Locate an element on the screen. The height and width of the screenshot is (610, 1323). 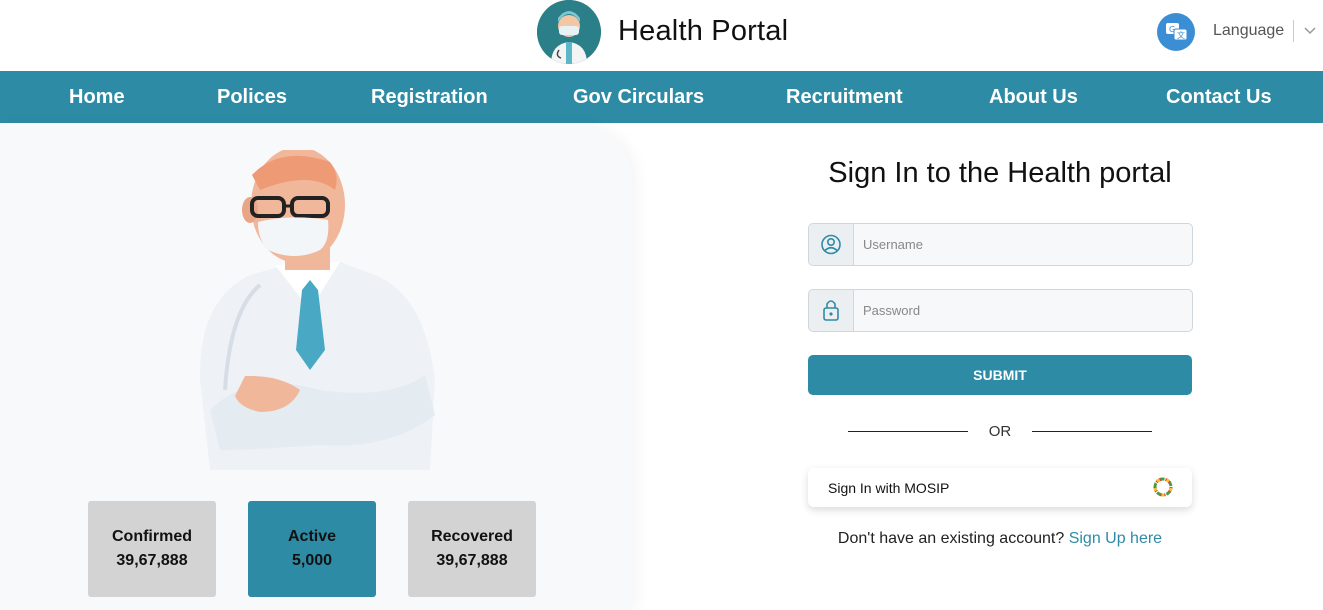
stat-label: Active is located at coordinates (312, 536).